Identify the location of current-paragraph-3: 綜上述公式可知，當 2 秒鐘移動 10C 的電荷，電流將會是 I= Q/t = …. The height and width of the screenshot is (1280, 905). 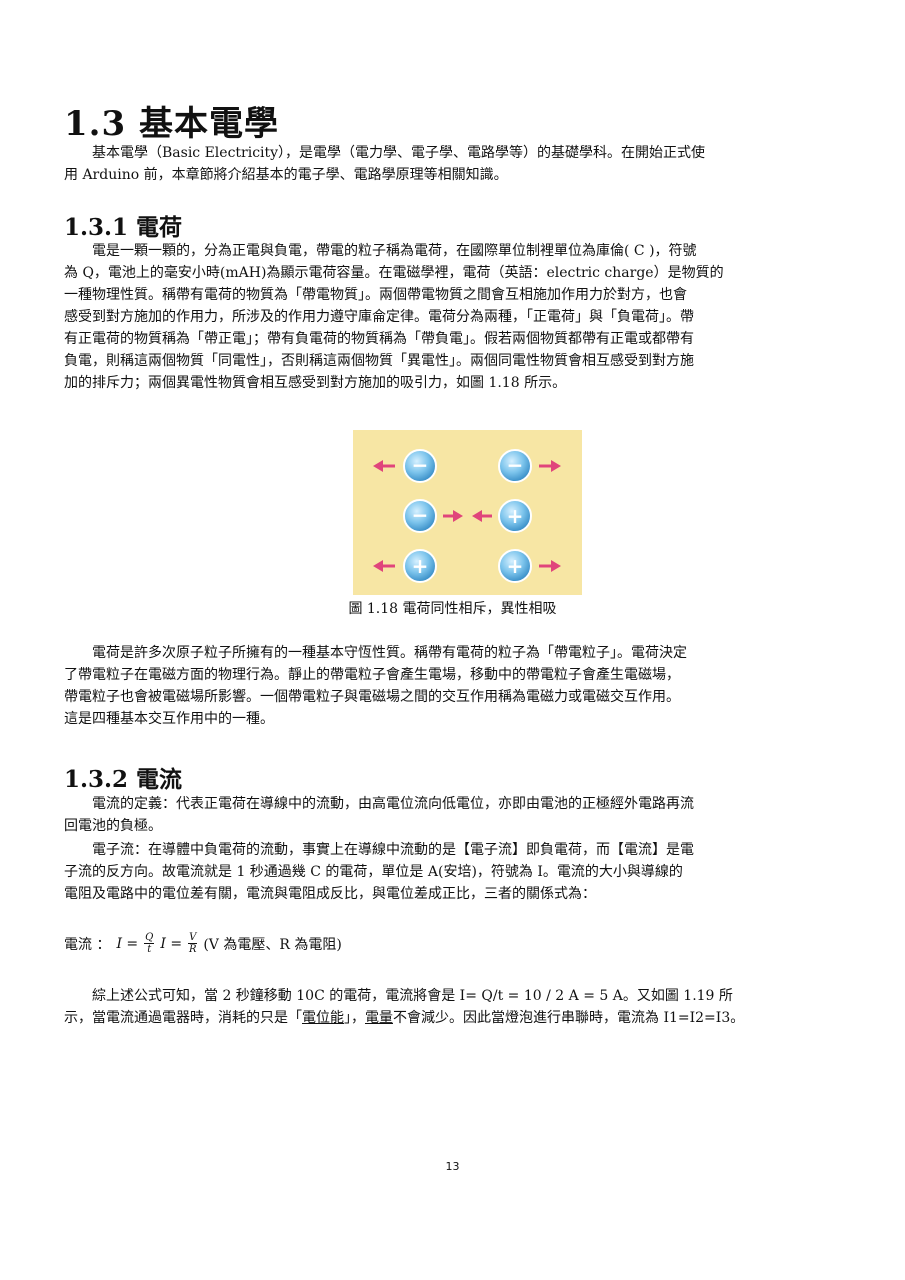
(455, 1007).